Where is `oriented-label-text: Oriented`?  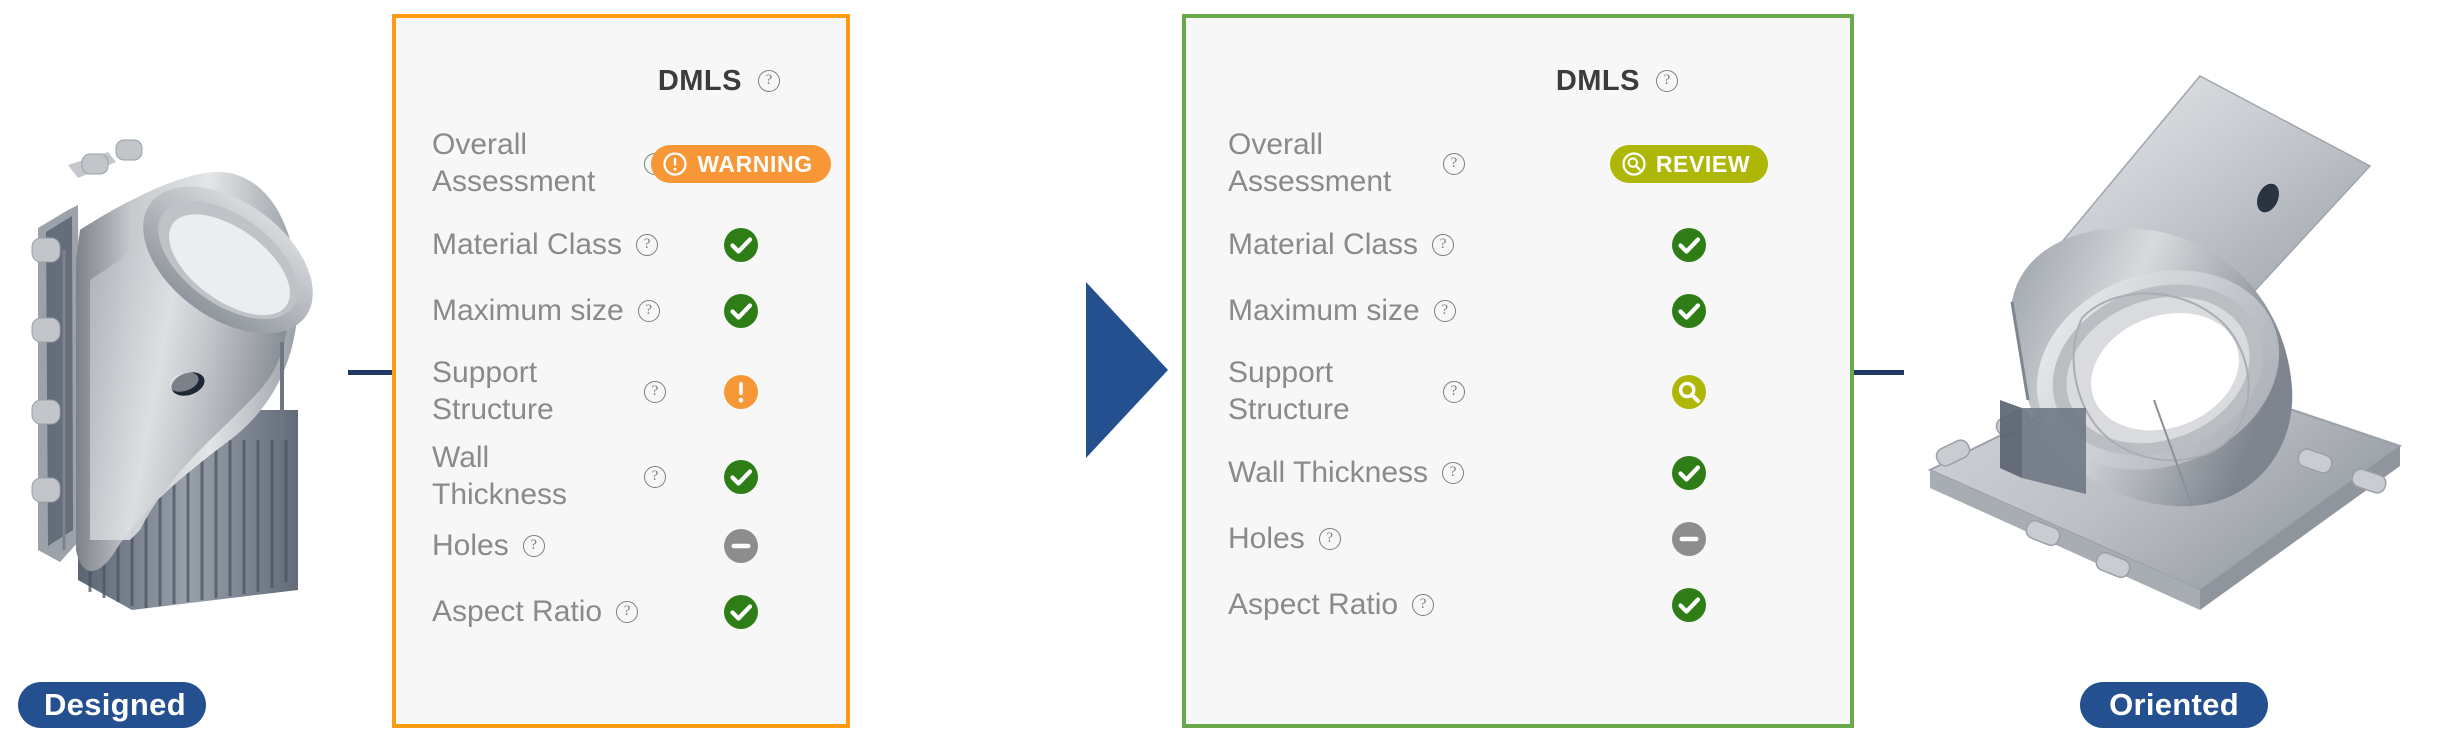
oriented-label-text: Oriented is located at coordinates (2174, 704).